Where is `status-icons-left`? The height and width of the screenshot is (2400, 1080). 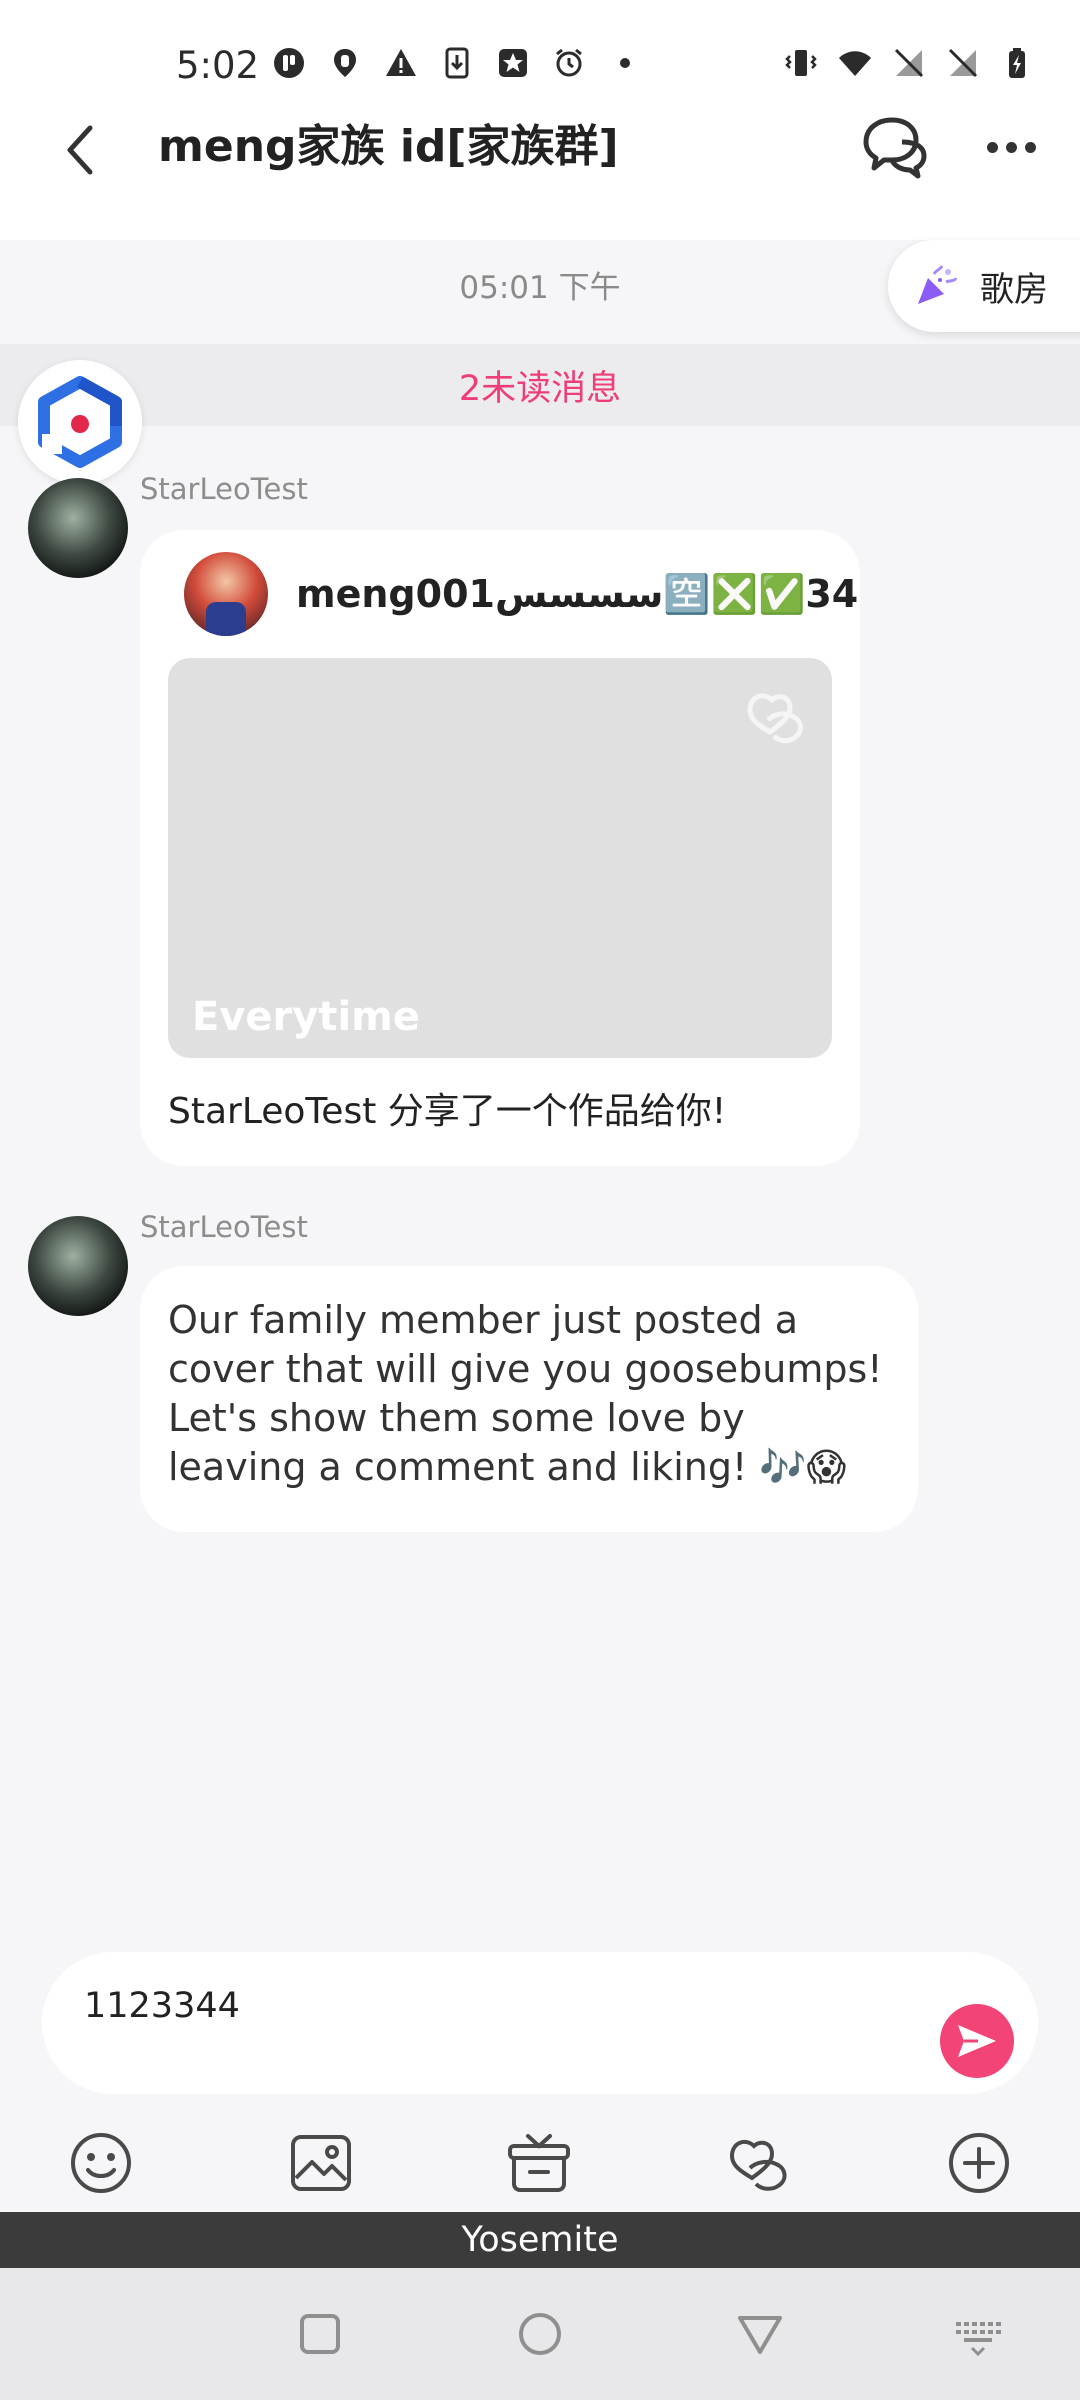 status-icons-left is located at coordinates (457, 63).